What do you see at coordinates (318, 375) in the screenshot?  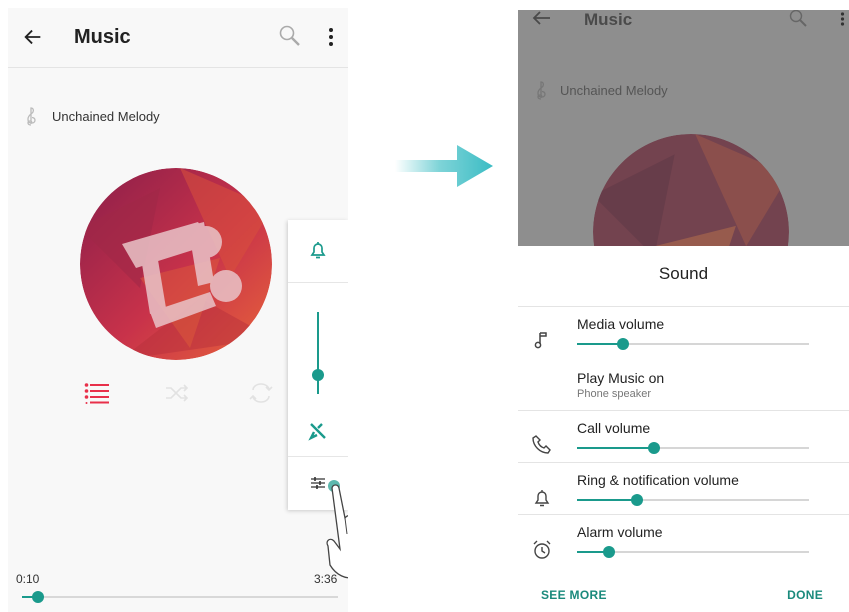 I see `volume-slider-thumb` at bounding box center [318, 375].